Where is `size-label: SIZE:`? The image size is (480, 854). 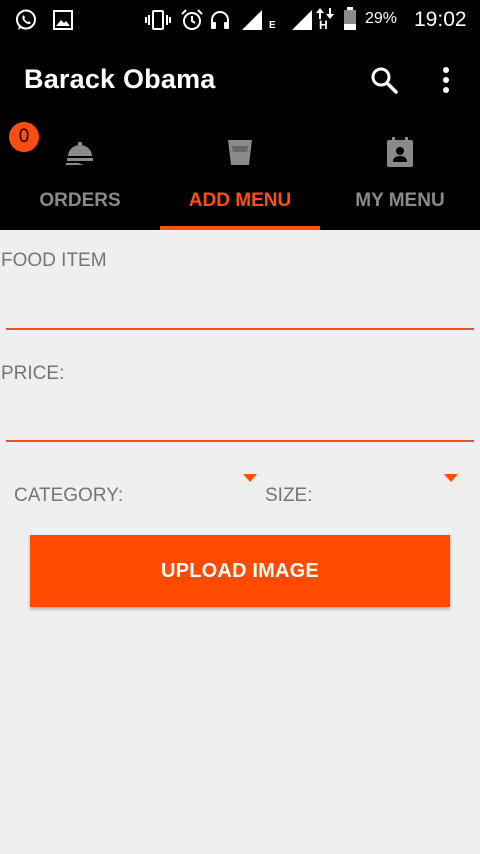 size-label: SIZE: is located at coordinates (289, 495).